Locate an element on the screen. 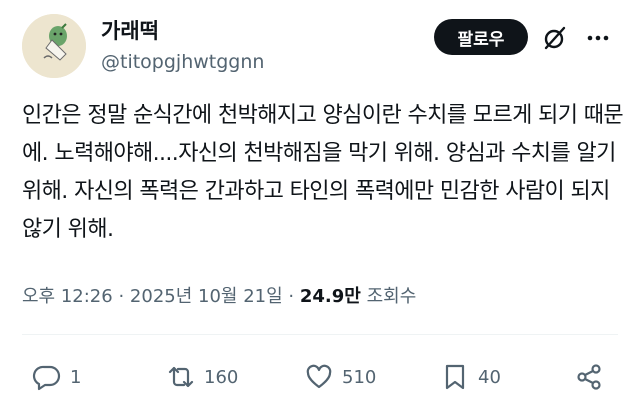 This screenshot has height=416, width=640. bookmark-count: 40 is located at coordinates (489, 377).